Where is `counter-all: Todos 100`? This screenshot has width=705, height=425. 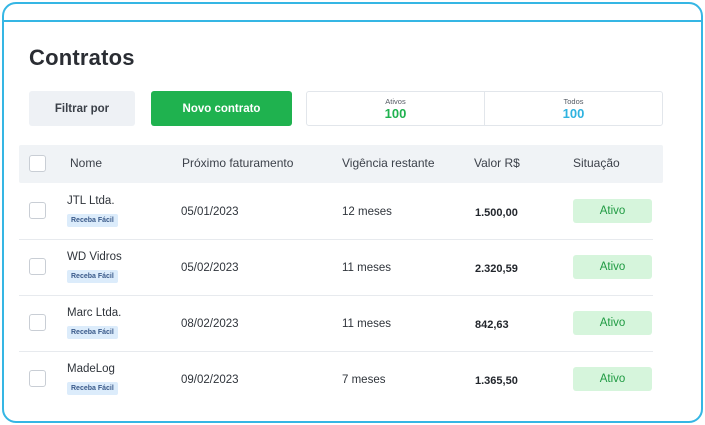
counter-all: Todos 100 is located at coordinates (573, 108).